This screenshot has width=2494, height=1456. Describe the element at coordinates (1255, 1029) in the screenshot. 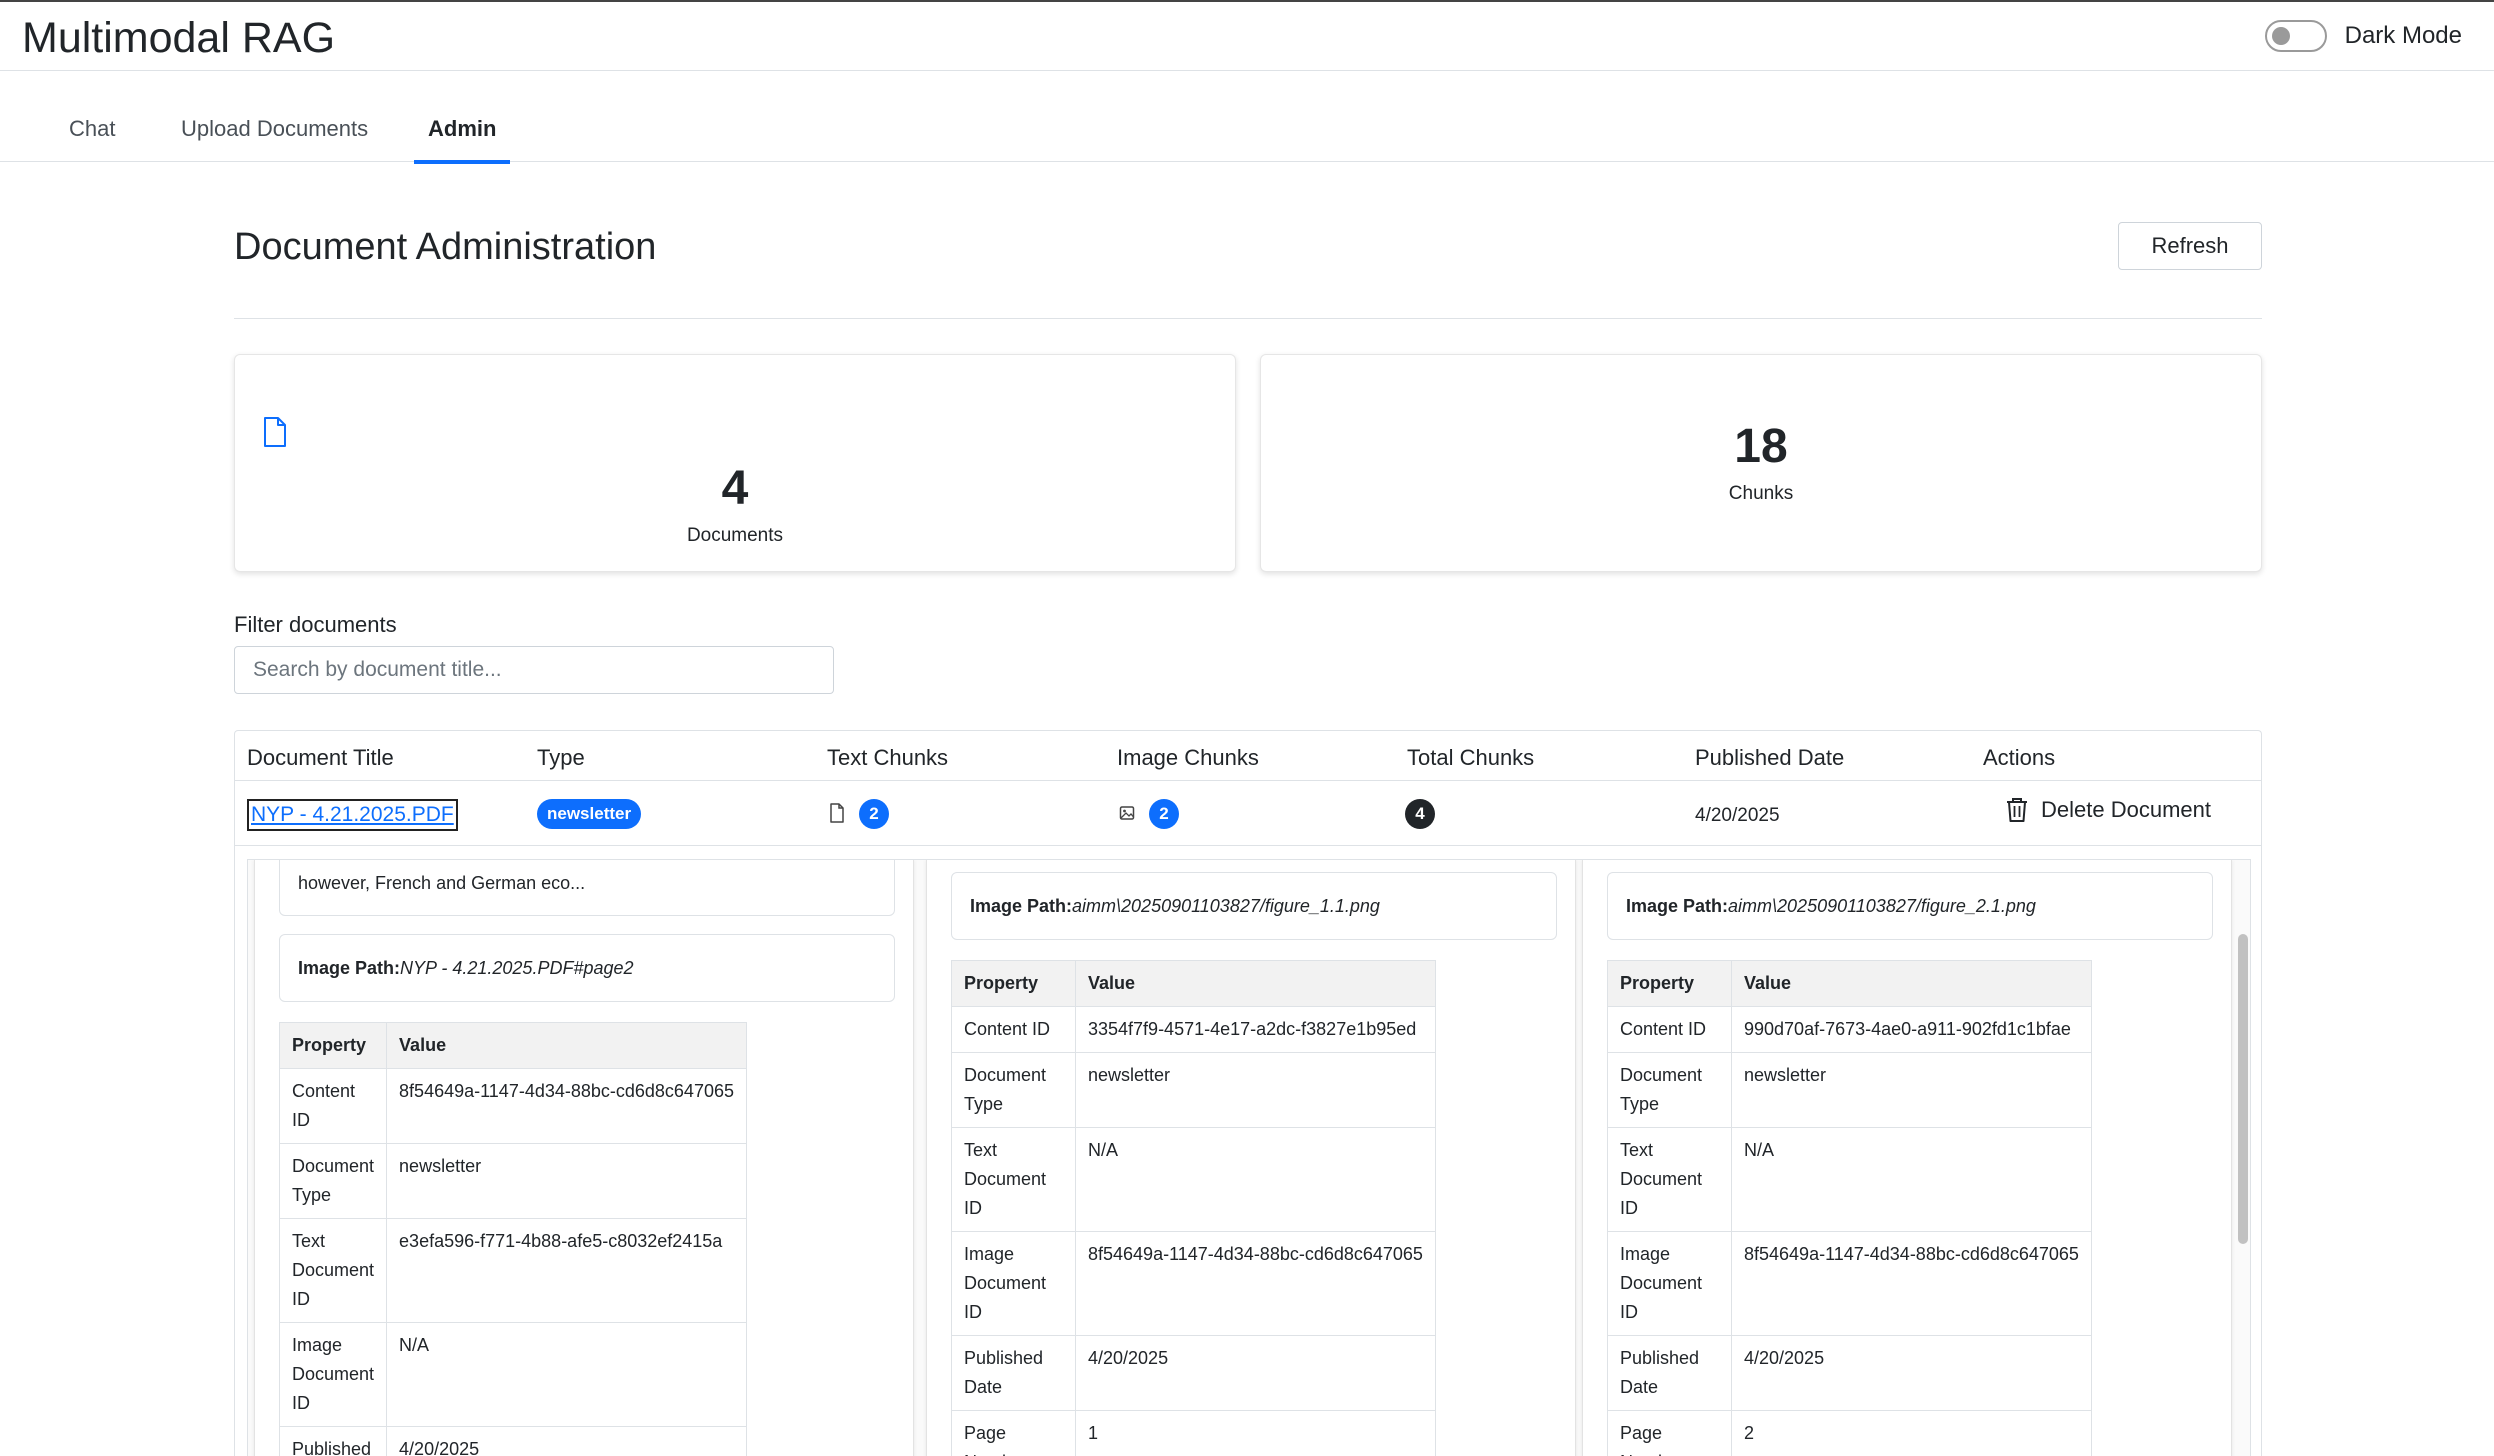

I see `value-cell: 3354f7f9-4571-4e17-a2dc-f3827e1b95ed` at that location.